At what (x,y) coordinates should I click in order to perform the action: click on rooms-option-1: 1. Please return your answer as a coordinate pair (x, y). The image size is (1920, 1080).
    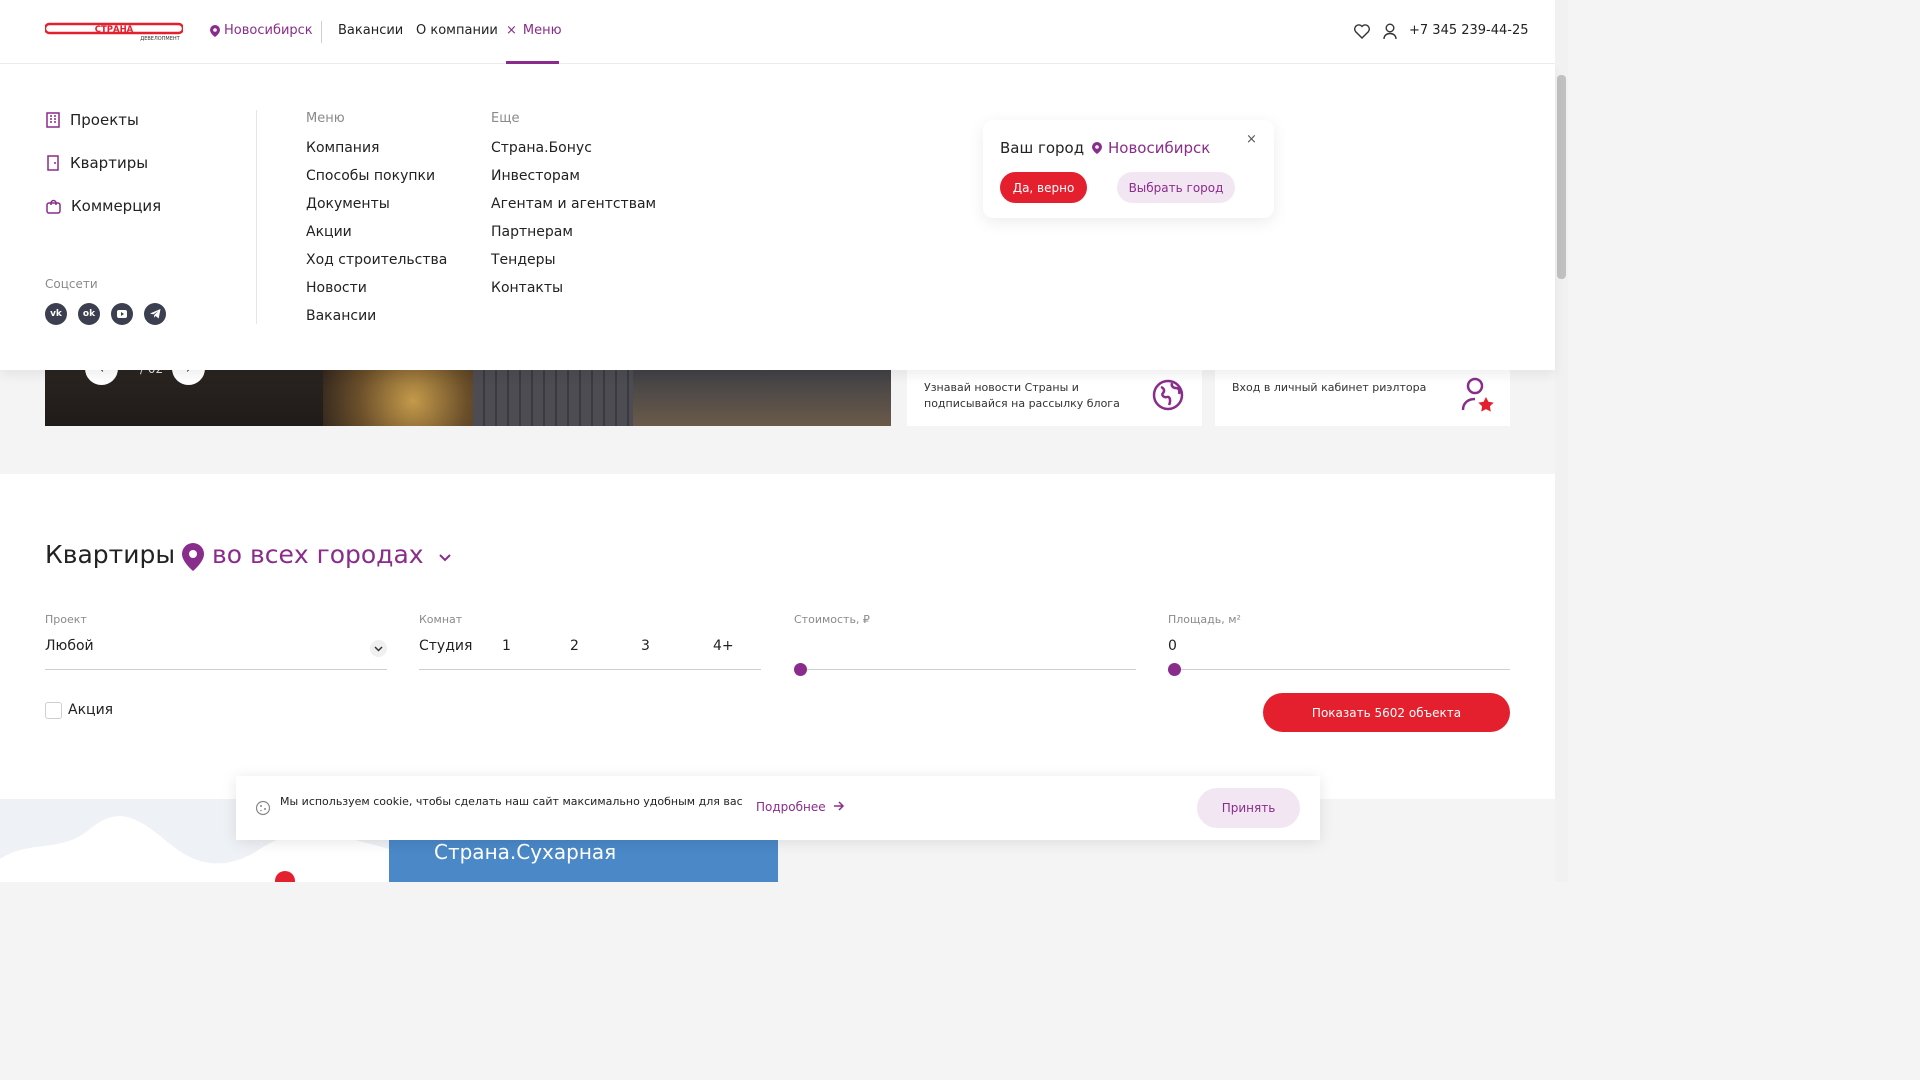
    Looking at the image, I should click on (506, 646).